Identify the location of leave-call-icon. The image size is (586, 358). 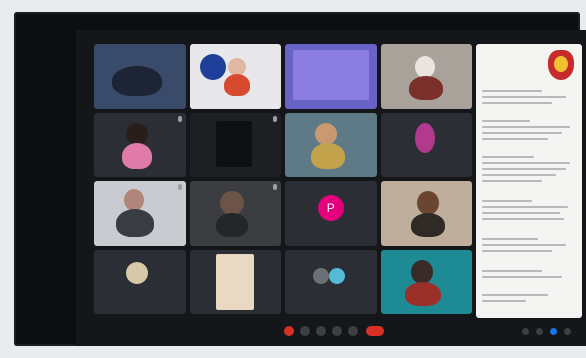
(375, 331).